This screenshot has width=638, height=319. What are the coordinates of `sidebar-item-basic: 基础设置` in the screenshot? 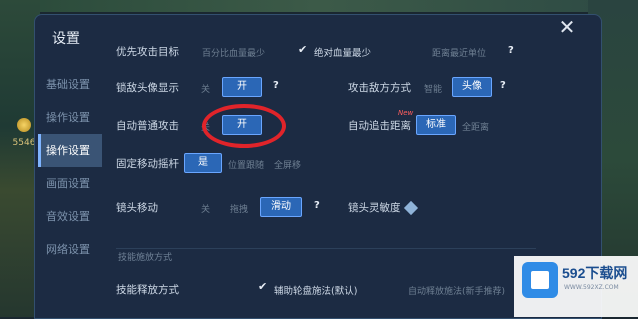 It's located at (70, 84).